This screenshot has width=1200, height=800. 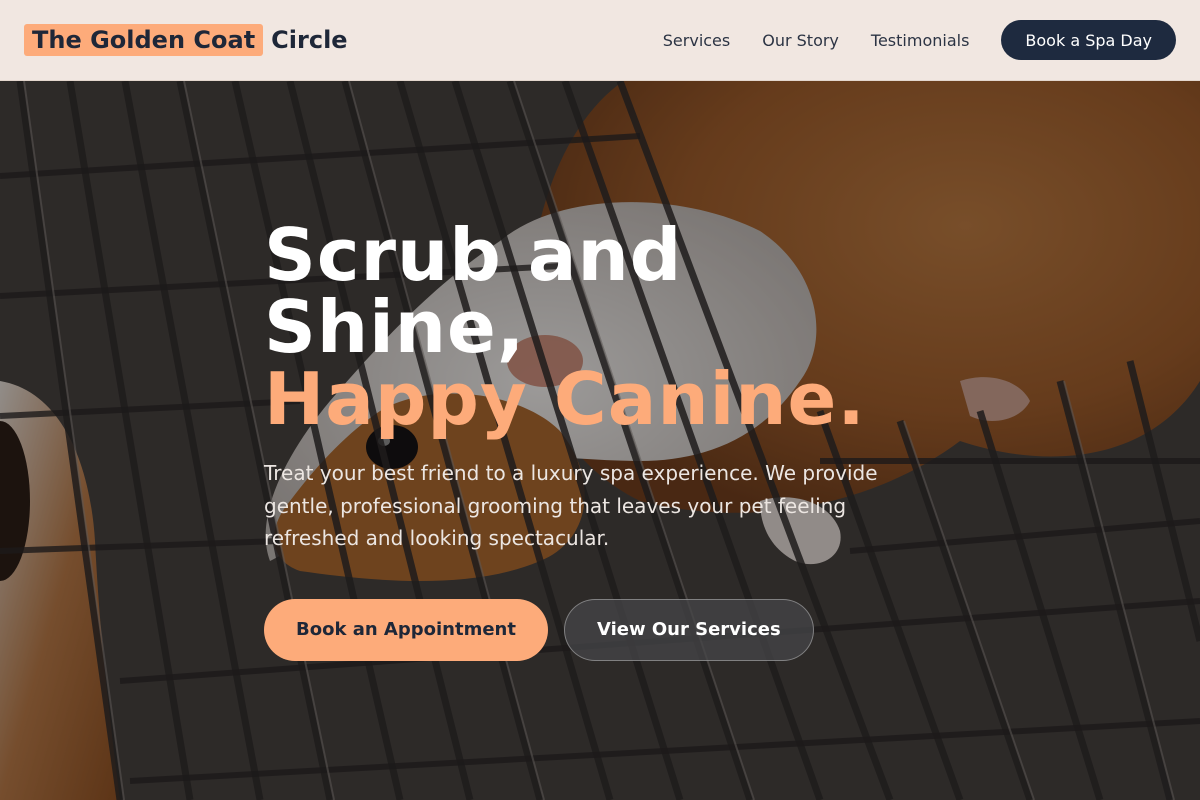 What do you see at coordinates (696, 40) in the screenshot?
I see `nav-link-services: Services` at bounding box center [696, 40].